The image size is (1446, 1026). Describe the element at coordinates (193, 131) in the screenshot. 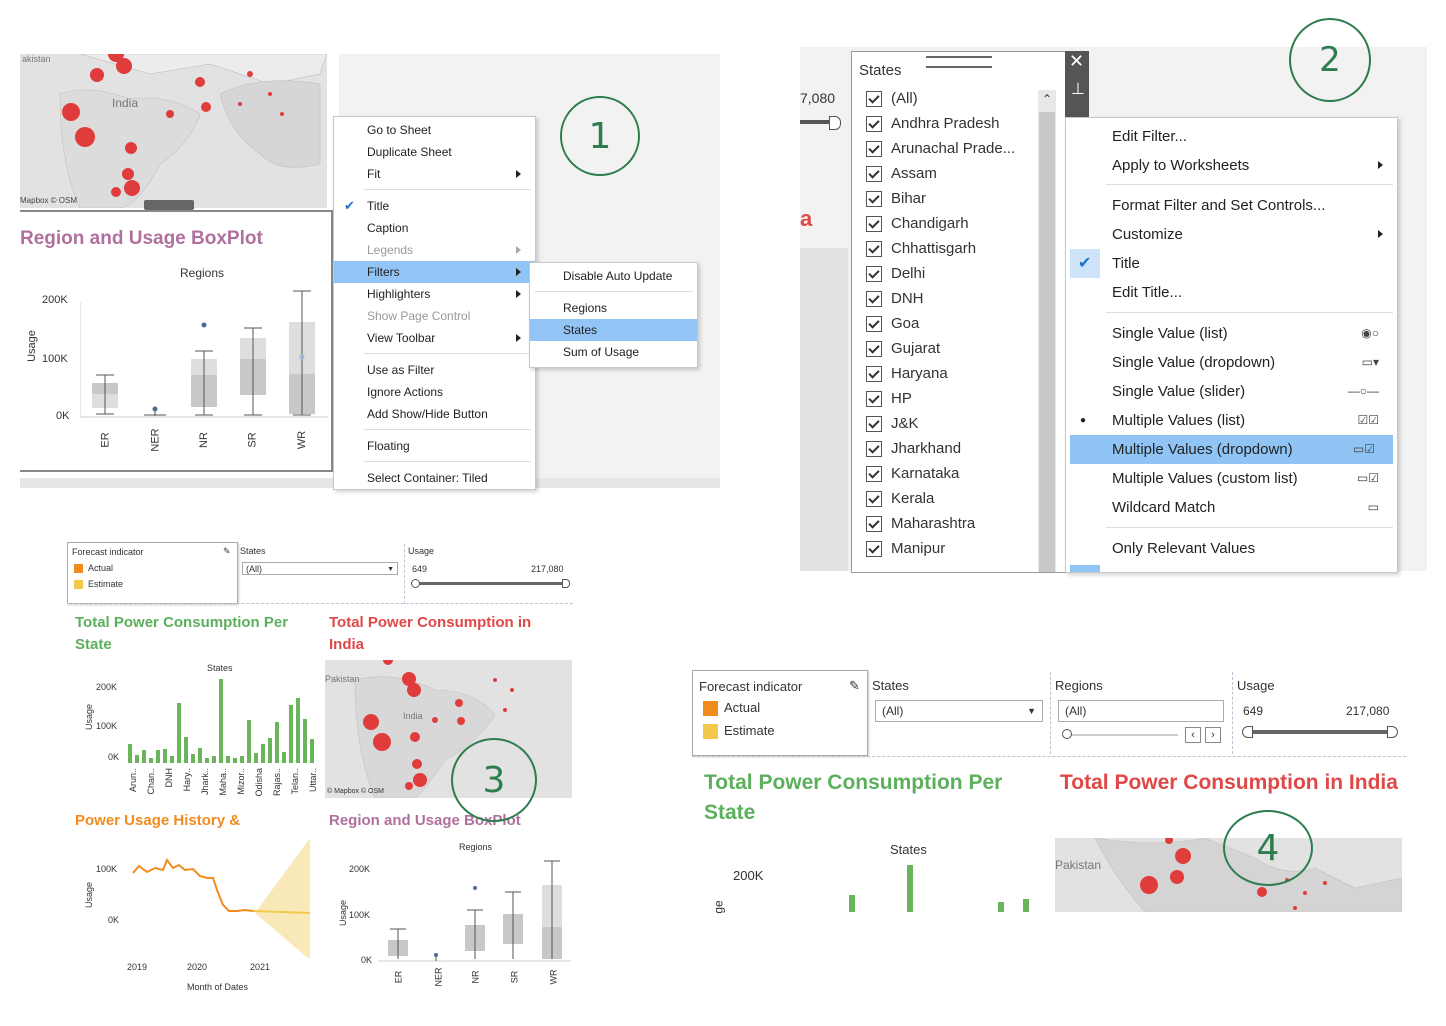

I see `panel1-map-svg` at that location.